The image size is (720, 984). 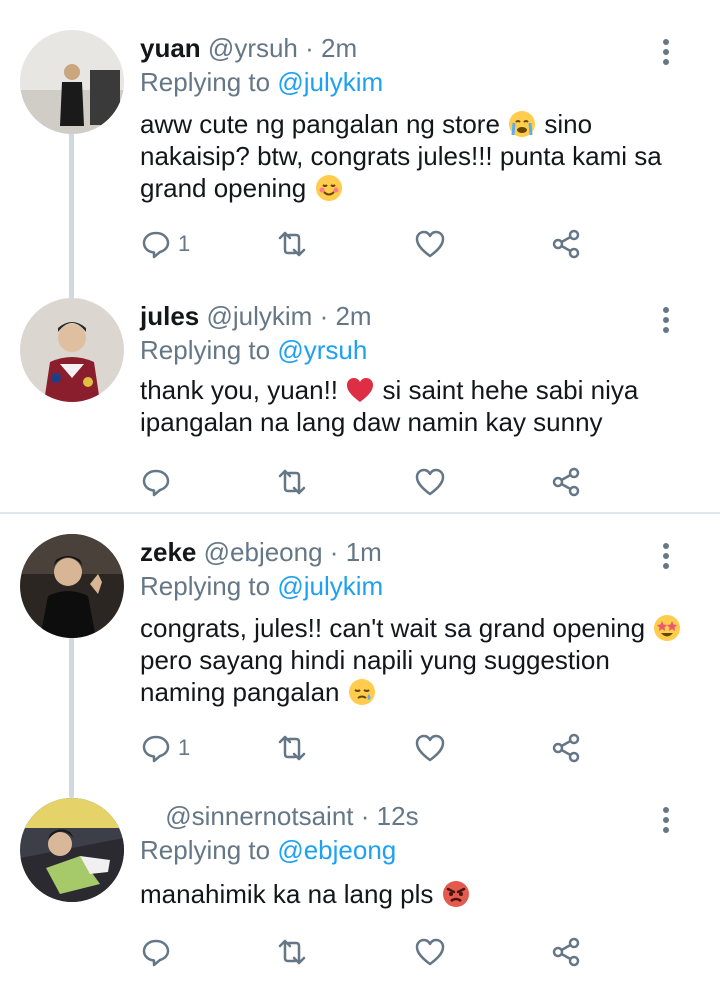 I want to click on user-handle: @sinnernotsaint, so click(x=259, y=816).